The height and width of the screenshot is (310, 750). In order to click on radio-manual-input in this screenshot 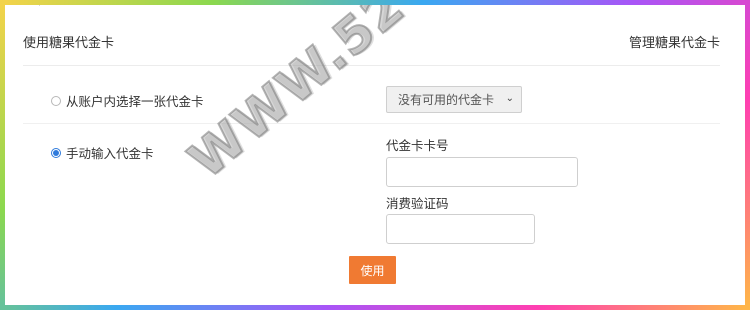, I will do `click(56, 152)`.